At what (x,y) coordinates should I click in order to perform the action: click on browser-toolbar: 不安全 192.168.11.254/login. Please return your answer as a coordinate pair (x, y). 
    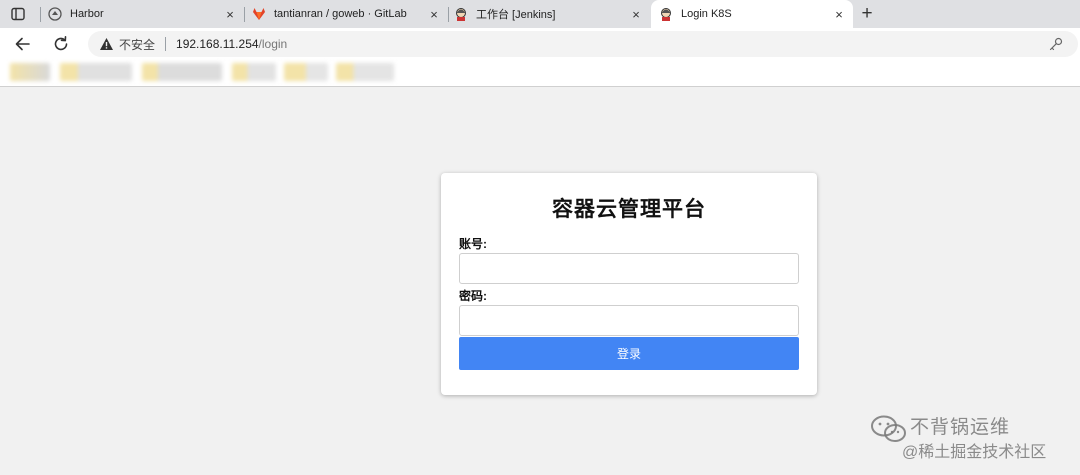
    Looking at the image, I should click on (540, 43).